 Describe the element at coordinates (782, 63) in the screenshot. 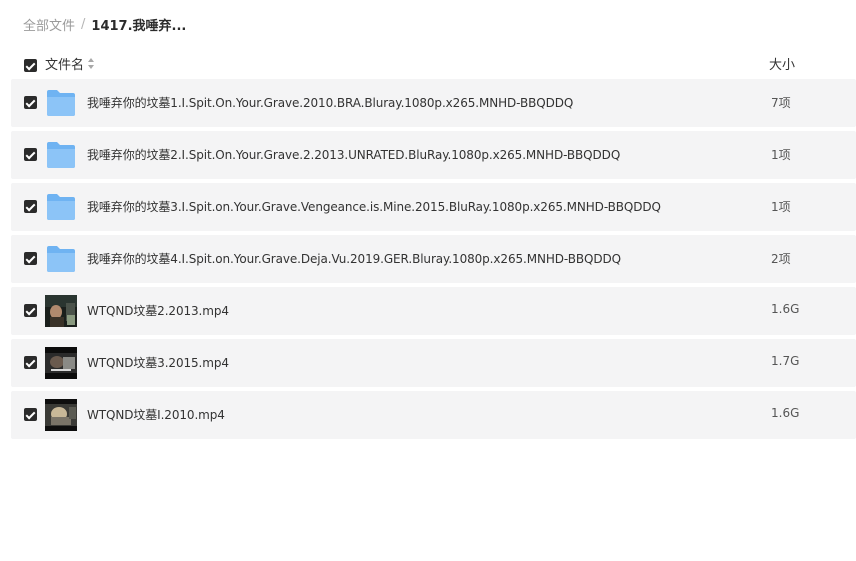

I see `size-column-header: 大小` at that location.